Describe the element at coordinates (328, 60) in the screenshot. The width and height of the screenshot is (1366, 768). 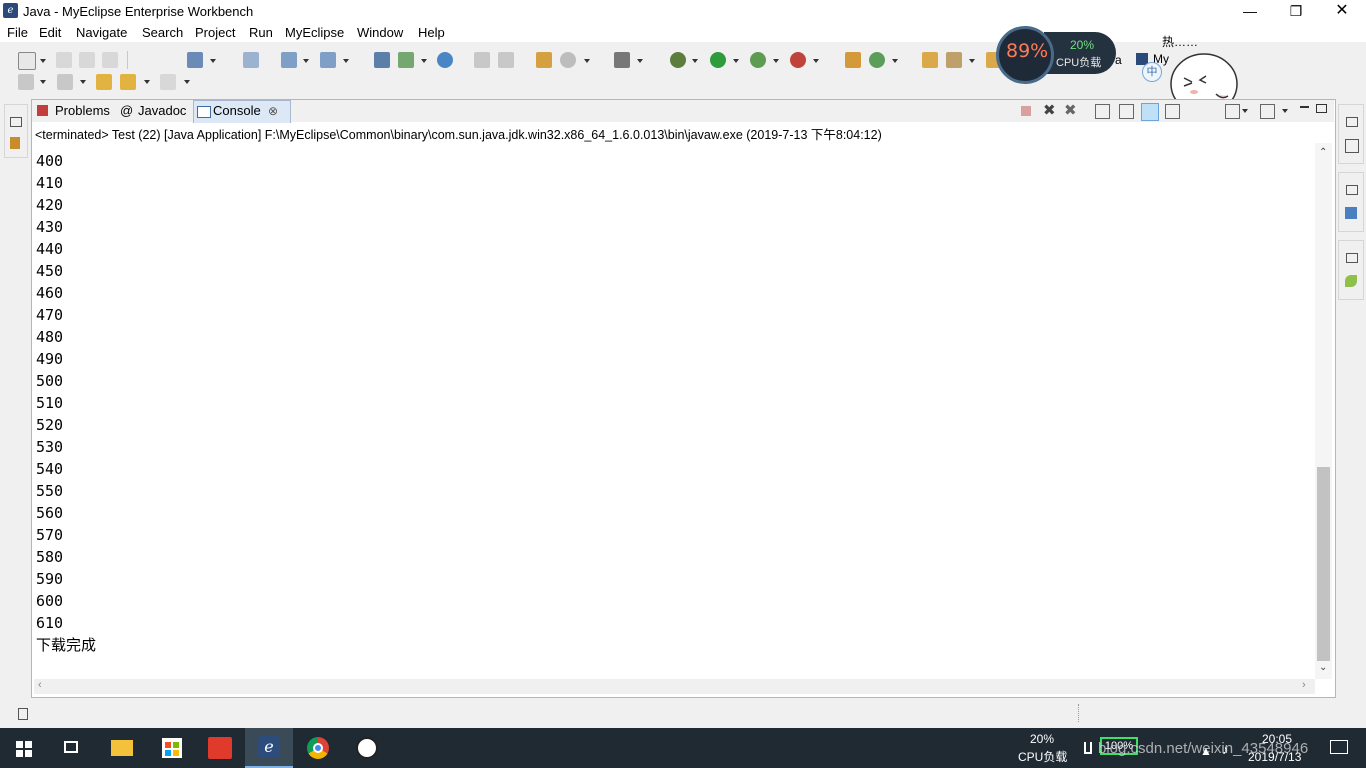
I see `server-icon` at that location.